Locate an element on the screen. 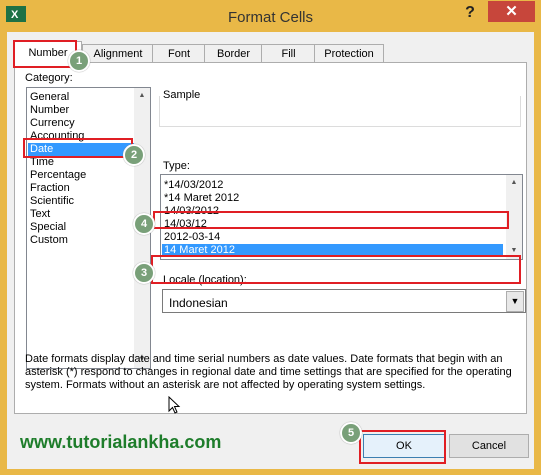 Image resolution: width=541 pixels, height=475 pixels. category-item-currency: Currency is located at coordinates (52, 123).